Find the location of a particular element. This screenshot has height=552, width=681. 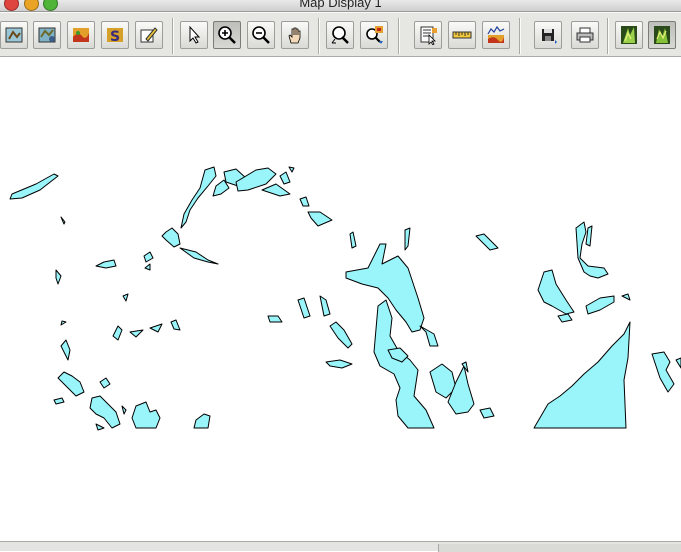

zoom-extent-button is located at coordinates (340, 35).